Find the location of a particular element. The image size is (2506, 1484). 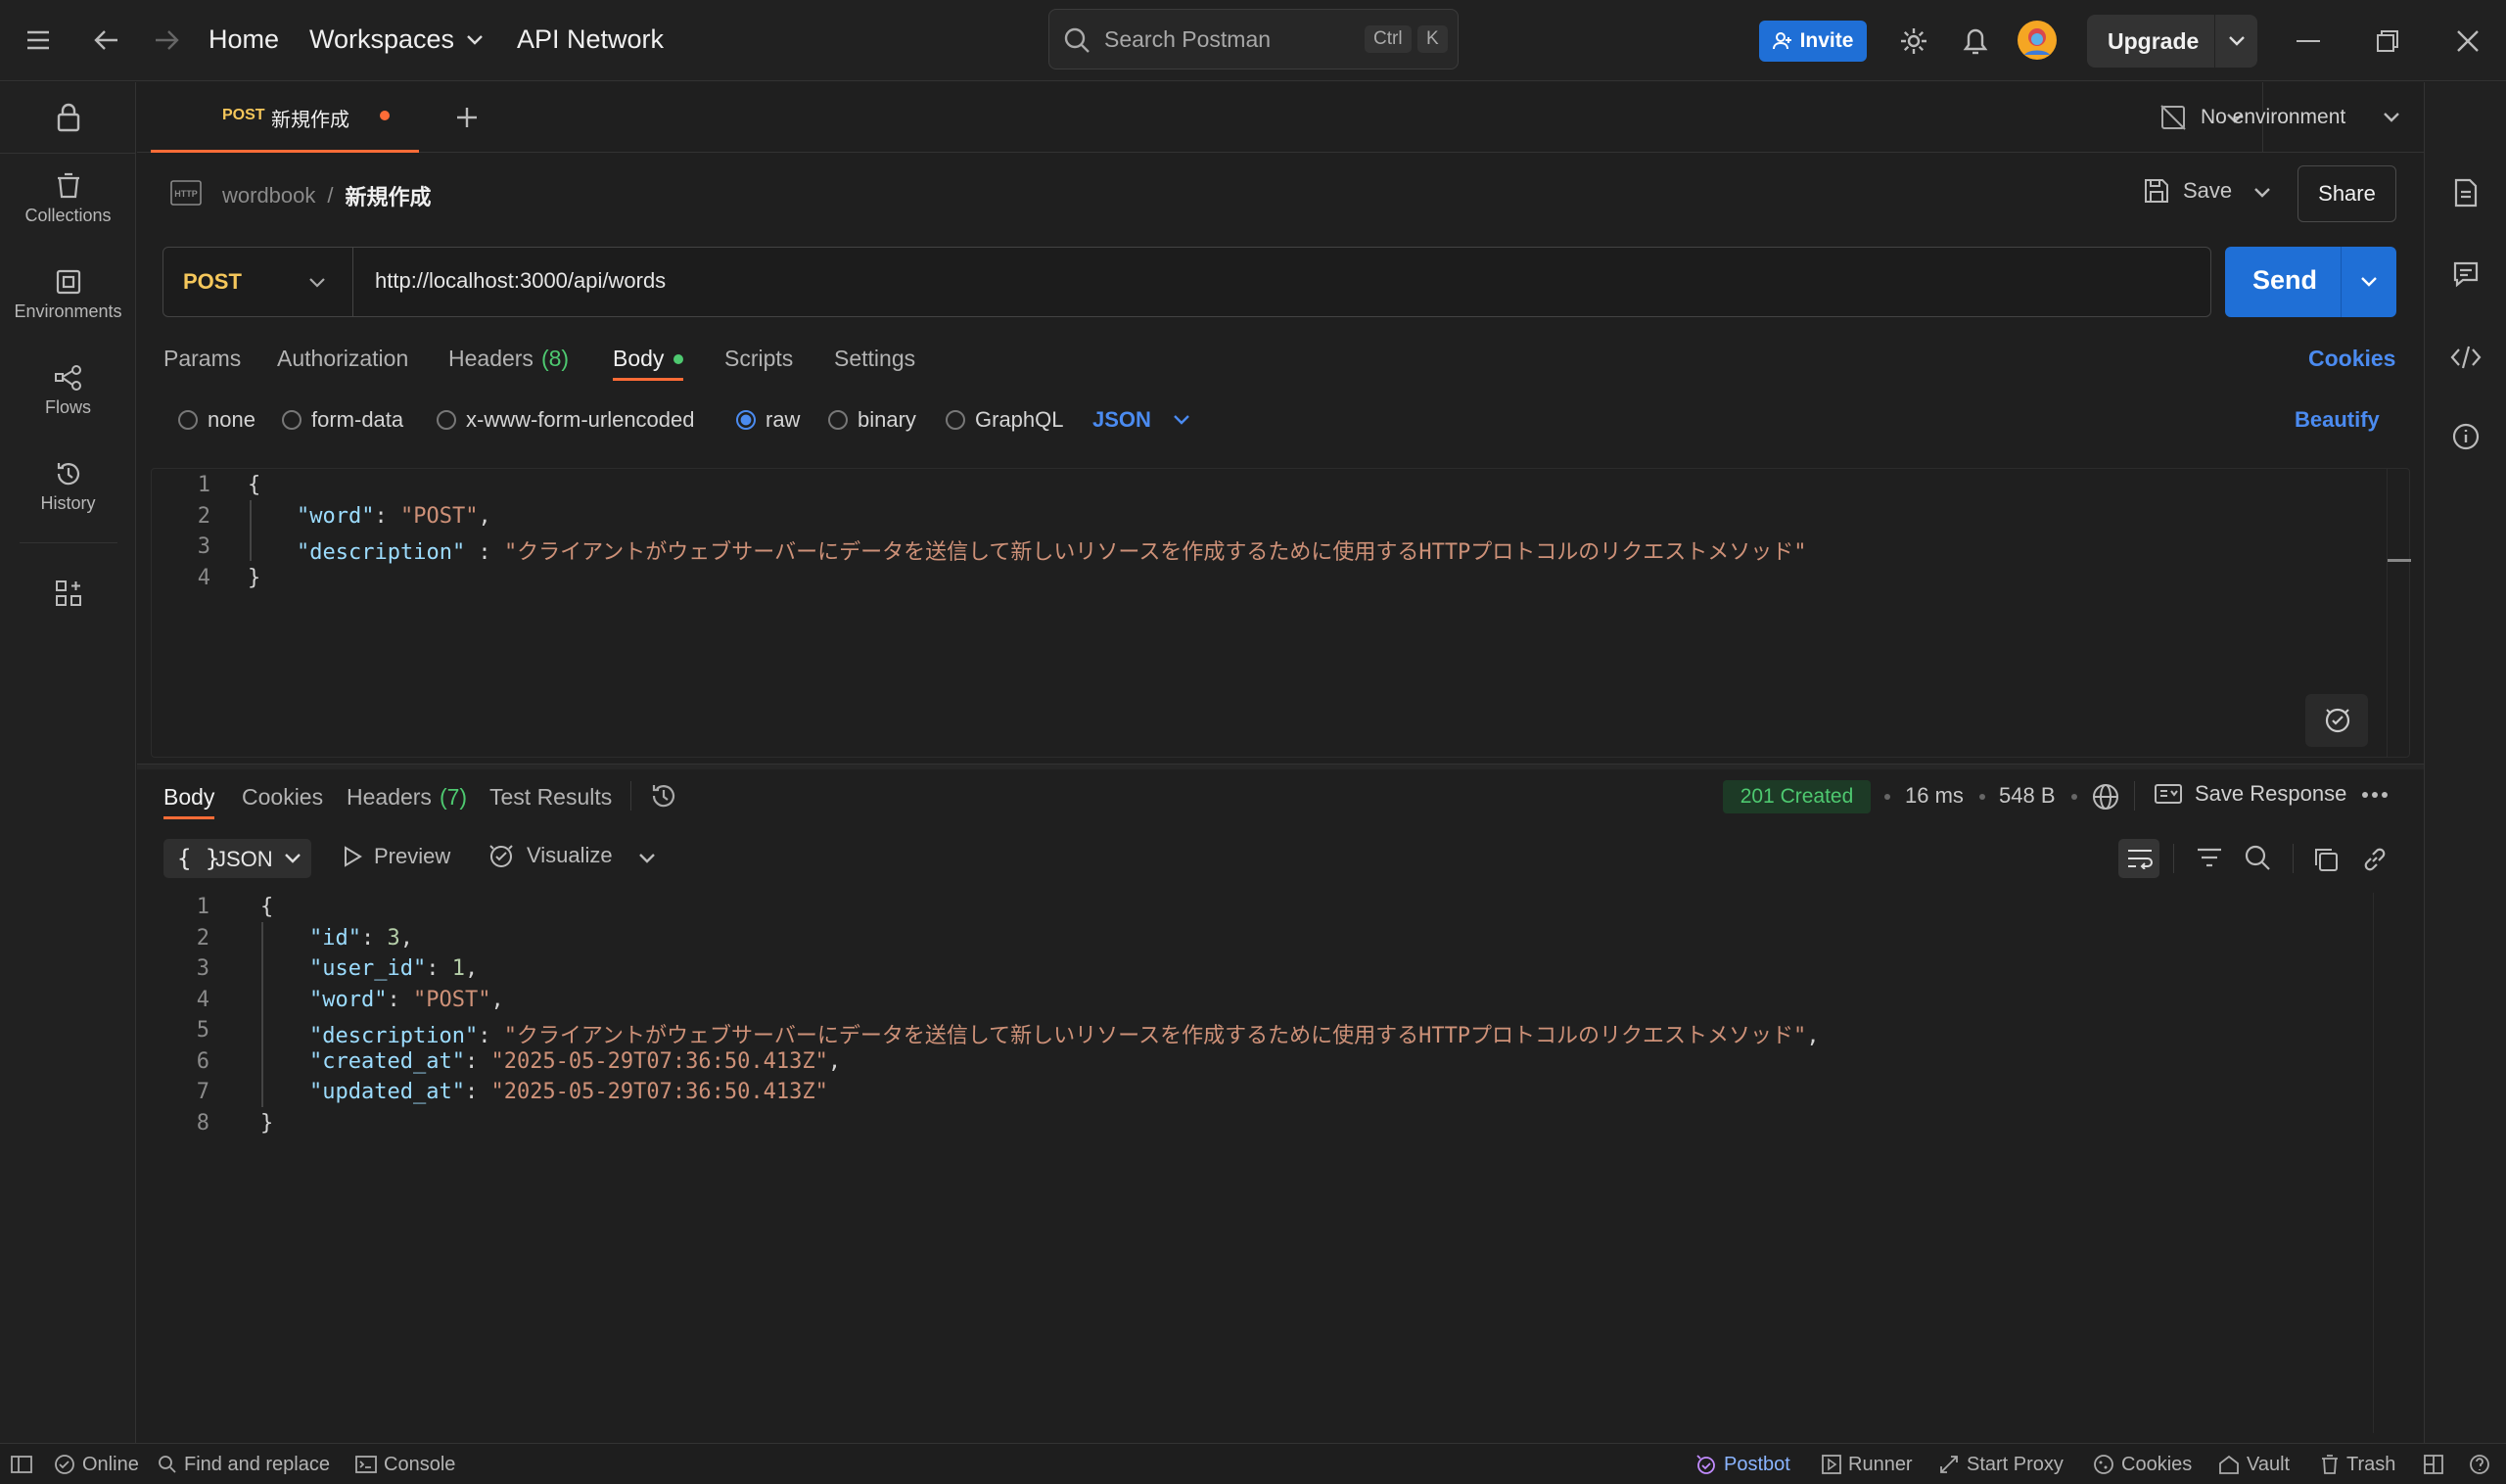

raw-format-select: JSON is located at coordinates (1141, 420).